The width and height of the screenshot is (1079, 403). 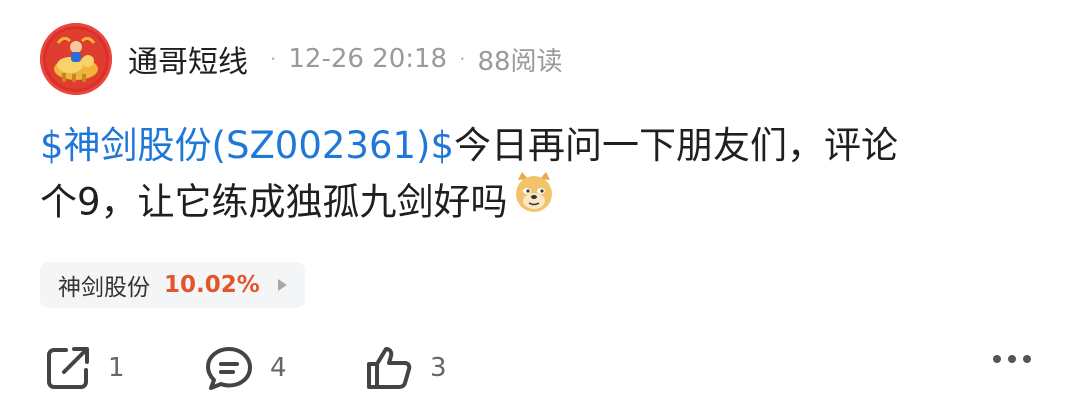 What do you see at coordinates (212, 285) in the screenshot?
I see `stock-tag-change: 10.02%` at bounding box center [212, 285].